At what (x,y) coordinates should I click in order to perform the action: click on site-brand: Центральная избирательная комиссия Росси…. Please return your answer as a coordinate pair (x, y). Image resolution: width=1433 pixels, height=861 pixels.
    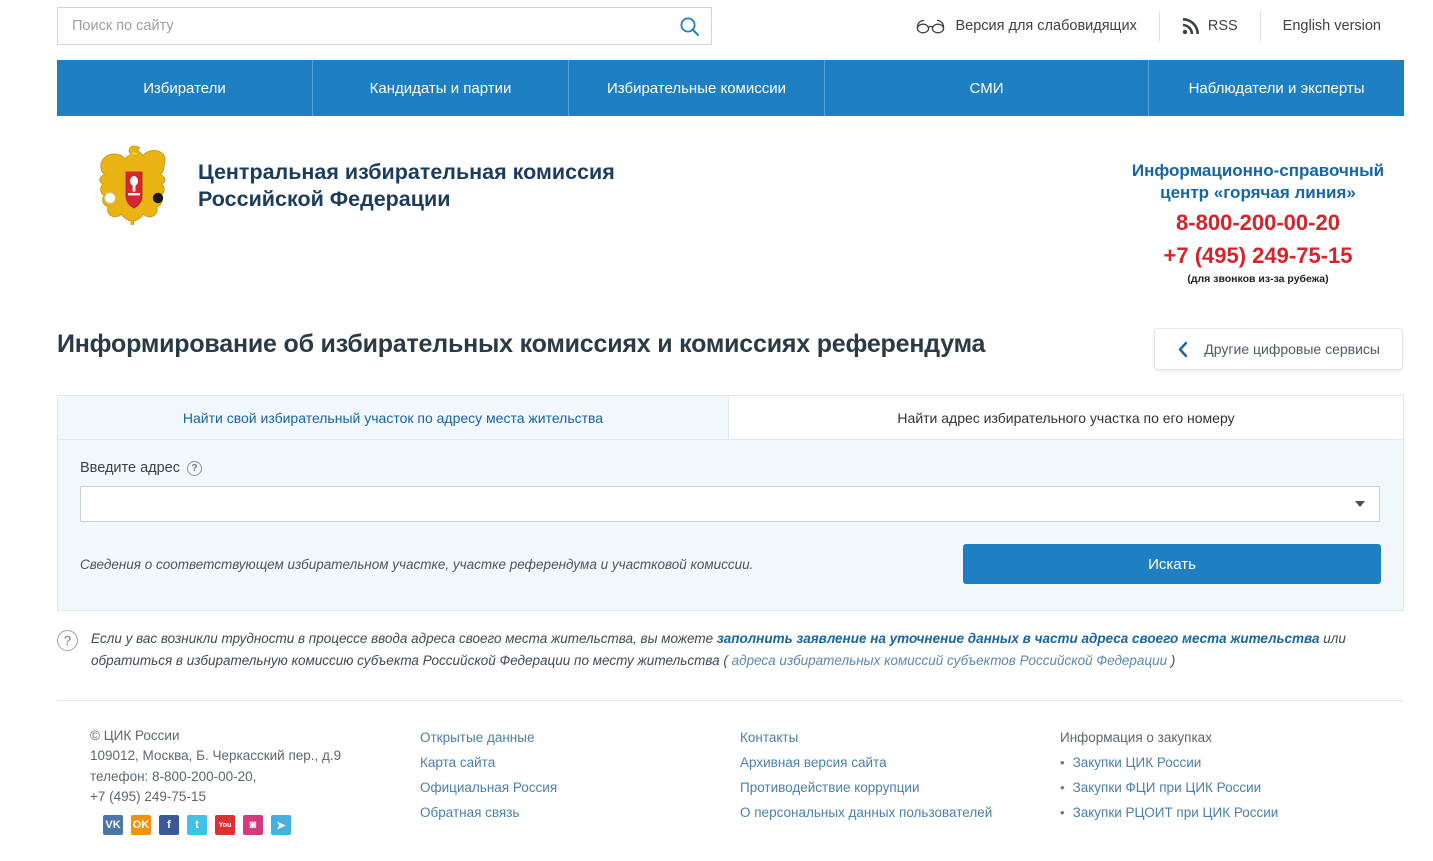
    Looking at the image, I should click on (351, 186).